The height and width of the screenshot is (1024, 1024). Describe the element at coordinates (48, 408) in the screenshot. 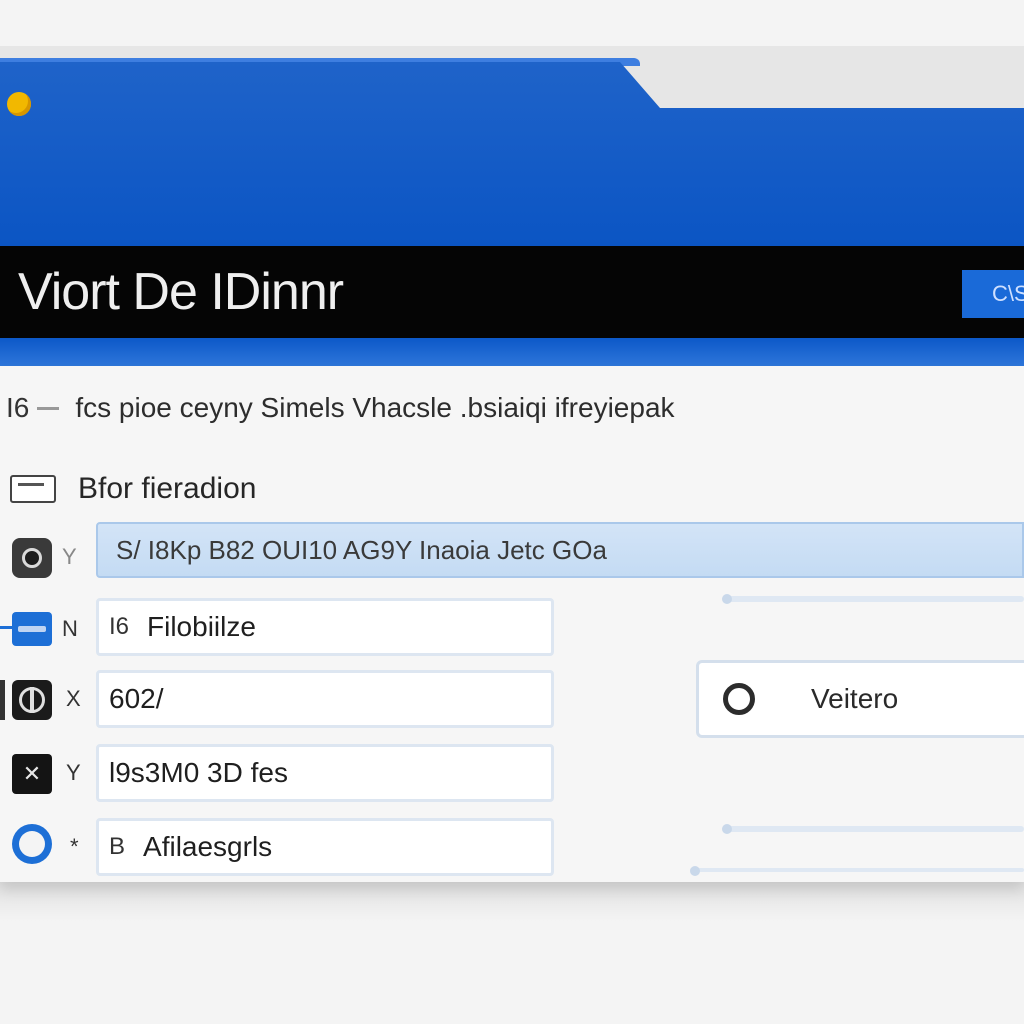

I see `dash-icon` at that location.